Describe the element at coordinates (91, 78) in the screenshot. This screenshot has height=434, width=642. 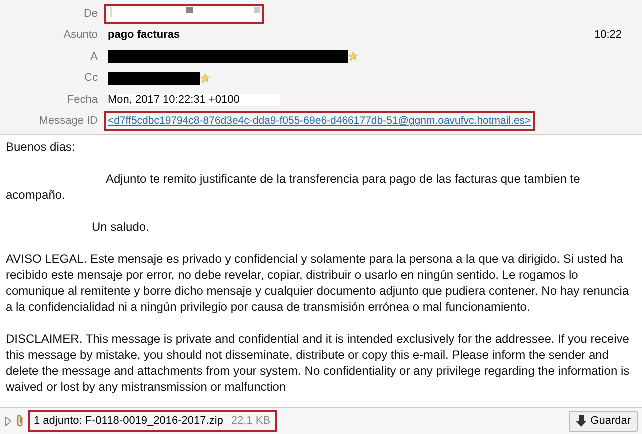
I see `field-label: Cc` at that location.